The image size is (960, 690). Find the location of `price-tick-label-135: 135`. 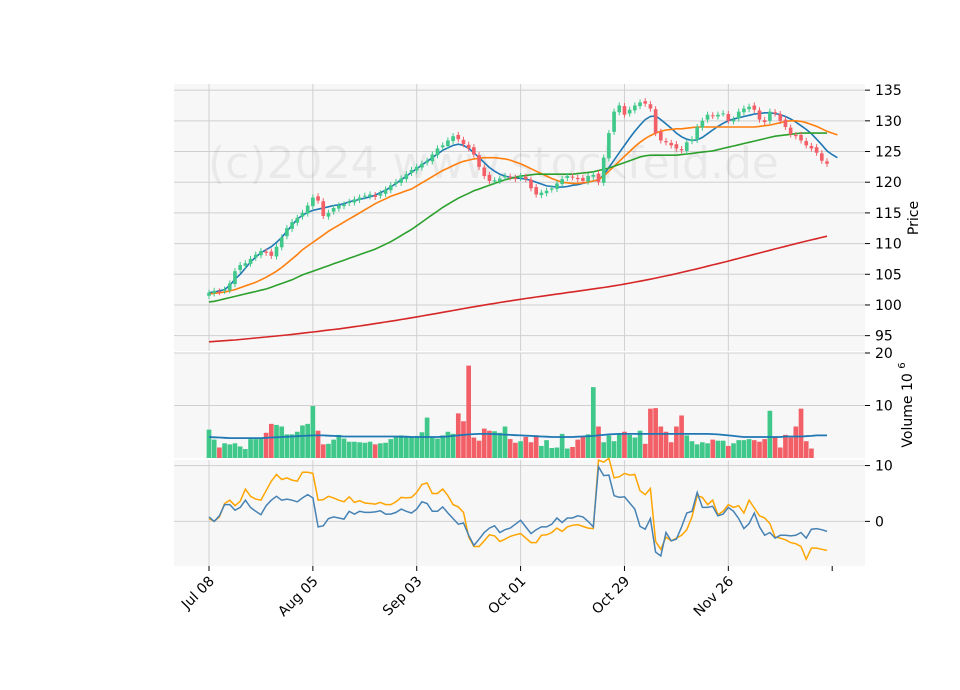

price-tick-label-135: 135 is located at coordinates (888, 91).